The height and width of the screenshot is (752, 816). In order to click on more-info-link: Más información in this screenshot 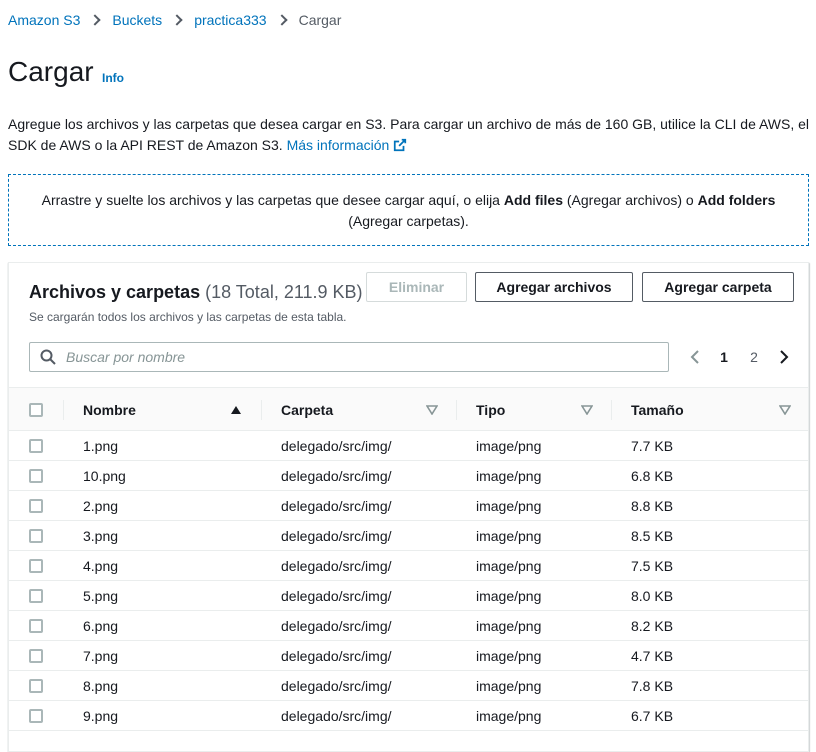, I will do `click(347, 145)`.